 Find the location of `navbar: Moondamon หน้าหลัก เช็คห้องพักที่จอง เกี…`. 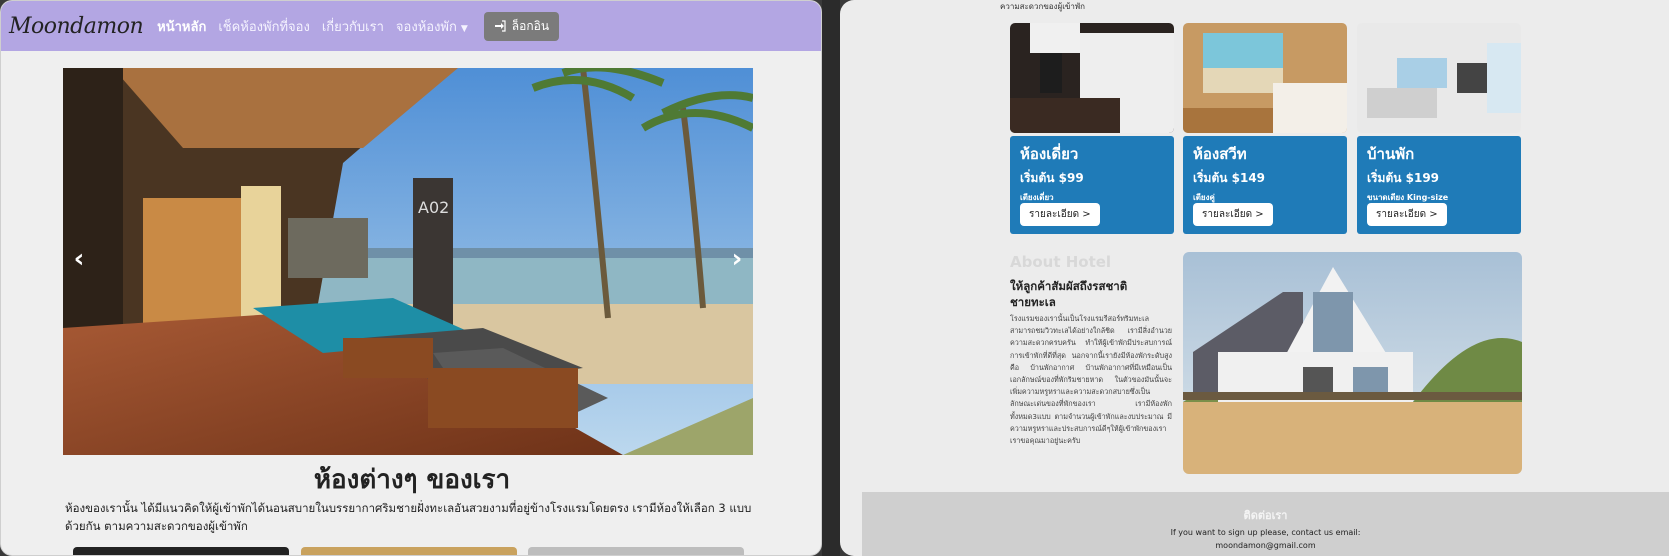

navbar: Moondamon หน้าหลัก เช็คห้องพักที่จอง เกี… is located at coordinates (411, 26).